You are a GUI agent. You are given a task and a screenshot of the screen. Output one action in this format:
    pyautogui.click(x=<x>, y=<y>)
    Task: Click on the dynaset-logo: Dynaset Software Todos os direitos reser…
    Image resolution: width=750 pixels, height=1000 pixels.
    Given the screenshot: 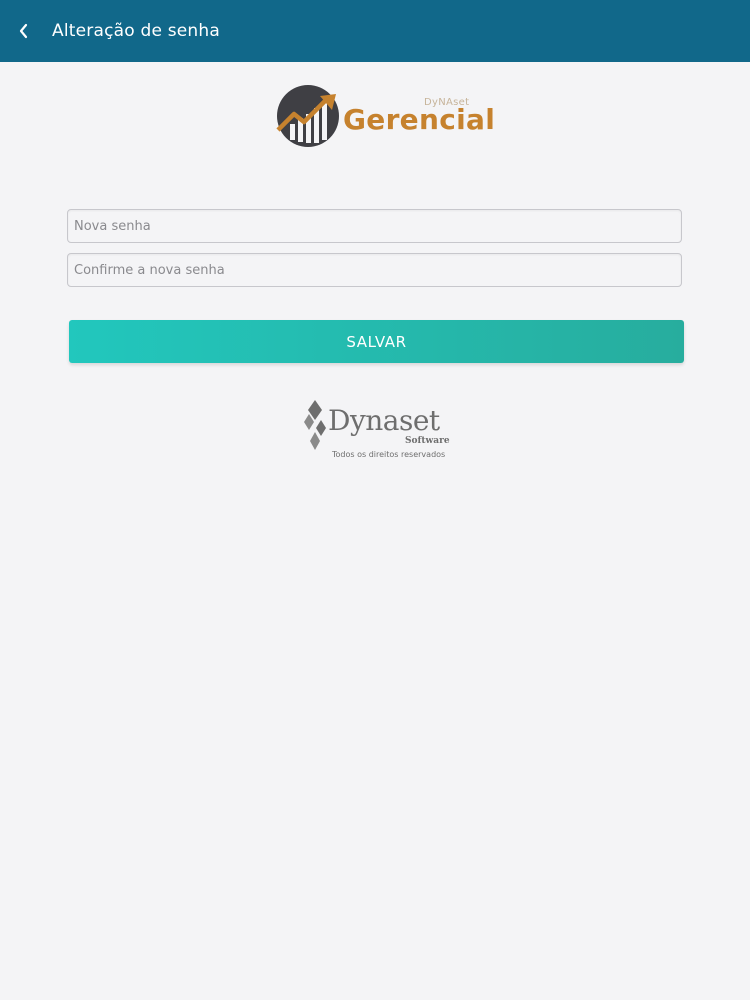 What is the action you would take?
    pyautogui.click(x=380, y=431)
    